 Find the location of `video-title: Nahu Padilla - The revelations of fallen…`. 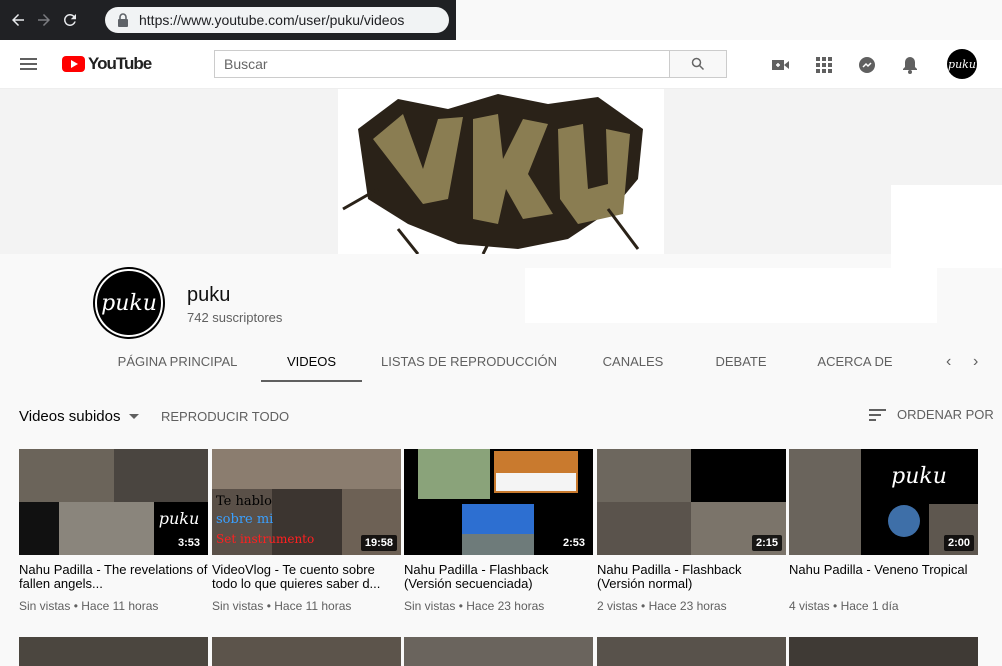

video-title: Nahu Padilla - The revelations of fallen… is located at coordinates (113, 577).